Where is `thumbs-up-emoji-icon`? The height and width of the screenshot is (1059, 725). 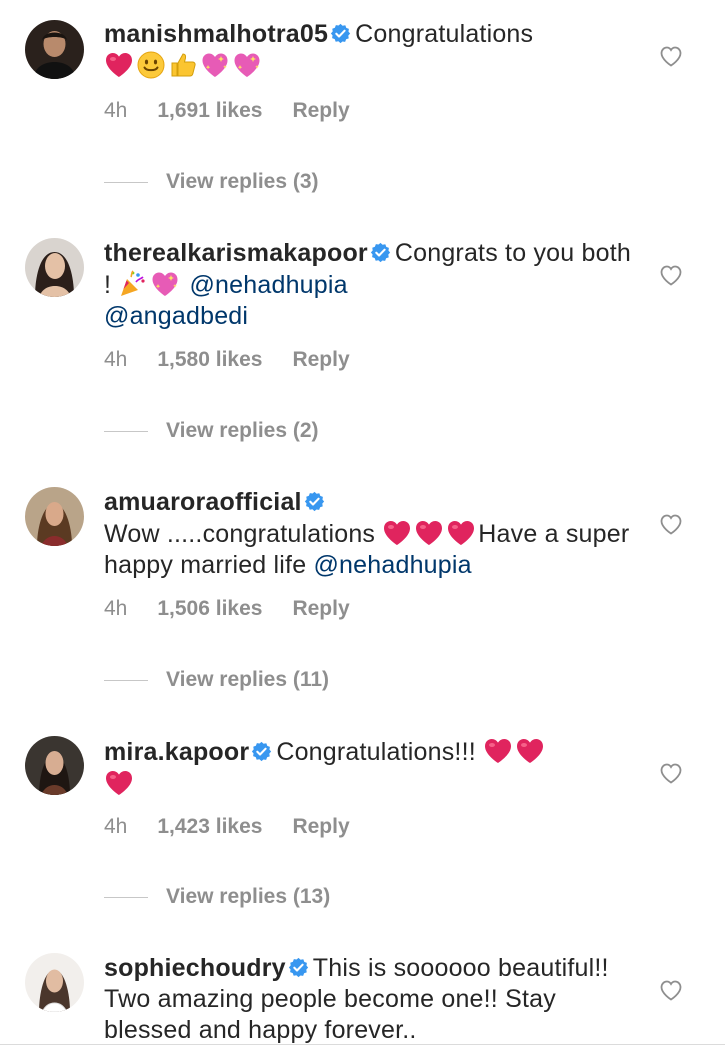 thumbs-up-emoji-icon is located at coordinates (183, 65).